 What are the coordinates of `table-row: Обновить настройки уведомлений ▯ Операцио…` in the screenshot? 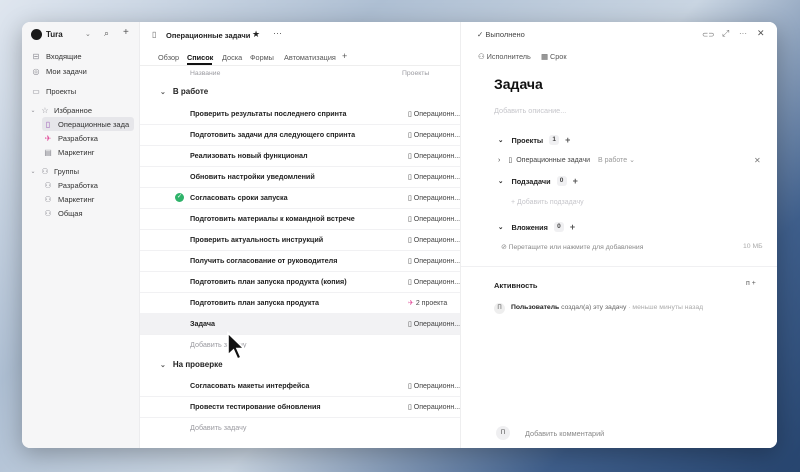 It's located at (300, 177).